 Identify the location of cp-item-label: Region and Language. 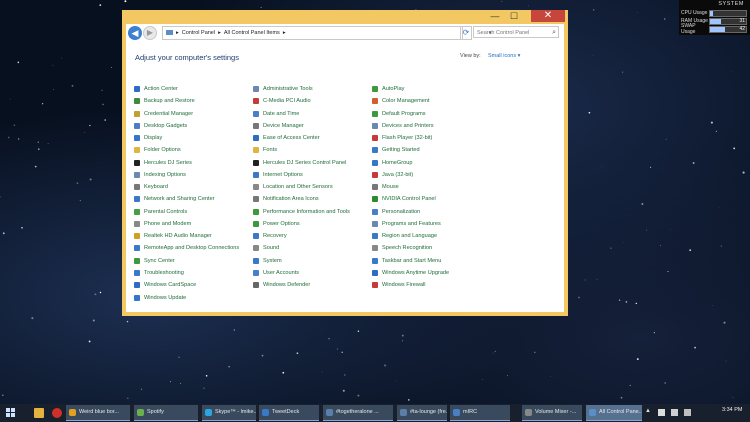
(410, 236).